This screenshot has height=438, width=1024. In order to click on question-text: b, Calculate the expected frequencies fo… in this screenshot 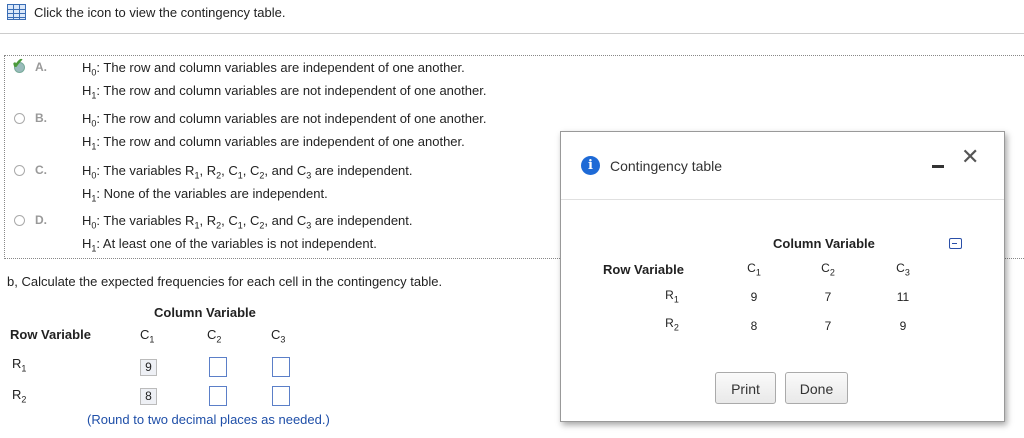, I will do `click(225, 281)`.